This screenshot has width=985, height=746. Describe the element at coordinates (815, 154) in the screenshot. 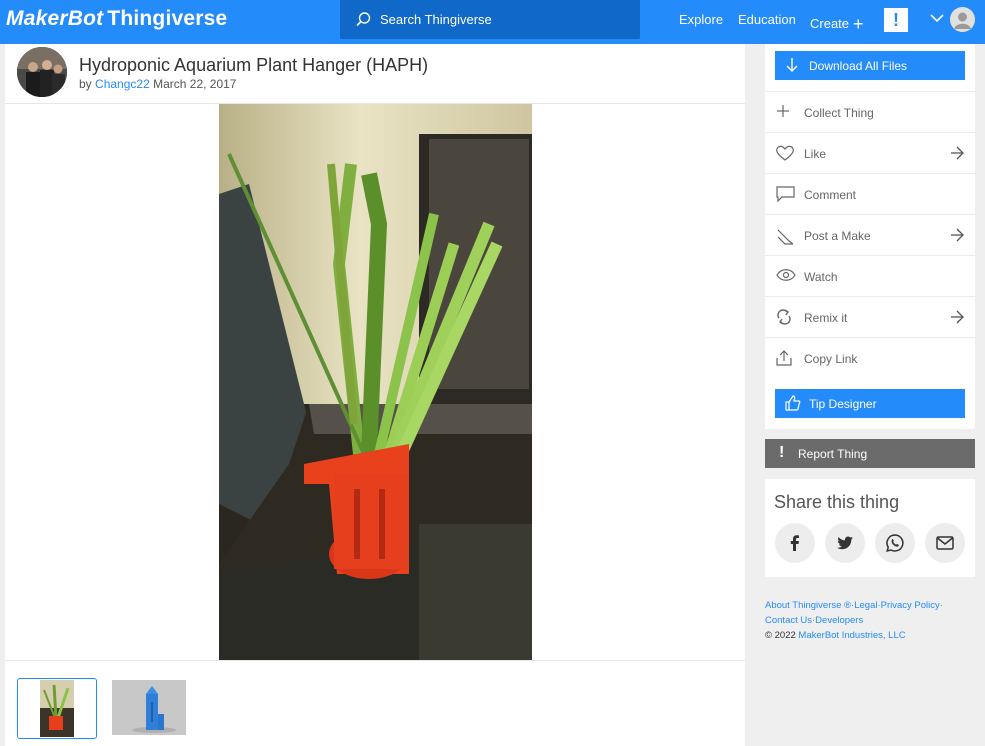

I see `like-label: Like` at that location.